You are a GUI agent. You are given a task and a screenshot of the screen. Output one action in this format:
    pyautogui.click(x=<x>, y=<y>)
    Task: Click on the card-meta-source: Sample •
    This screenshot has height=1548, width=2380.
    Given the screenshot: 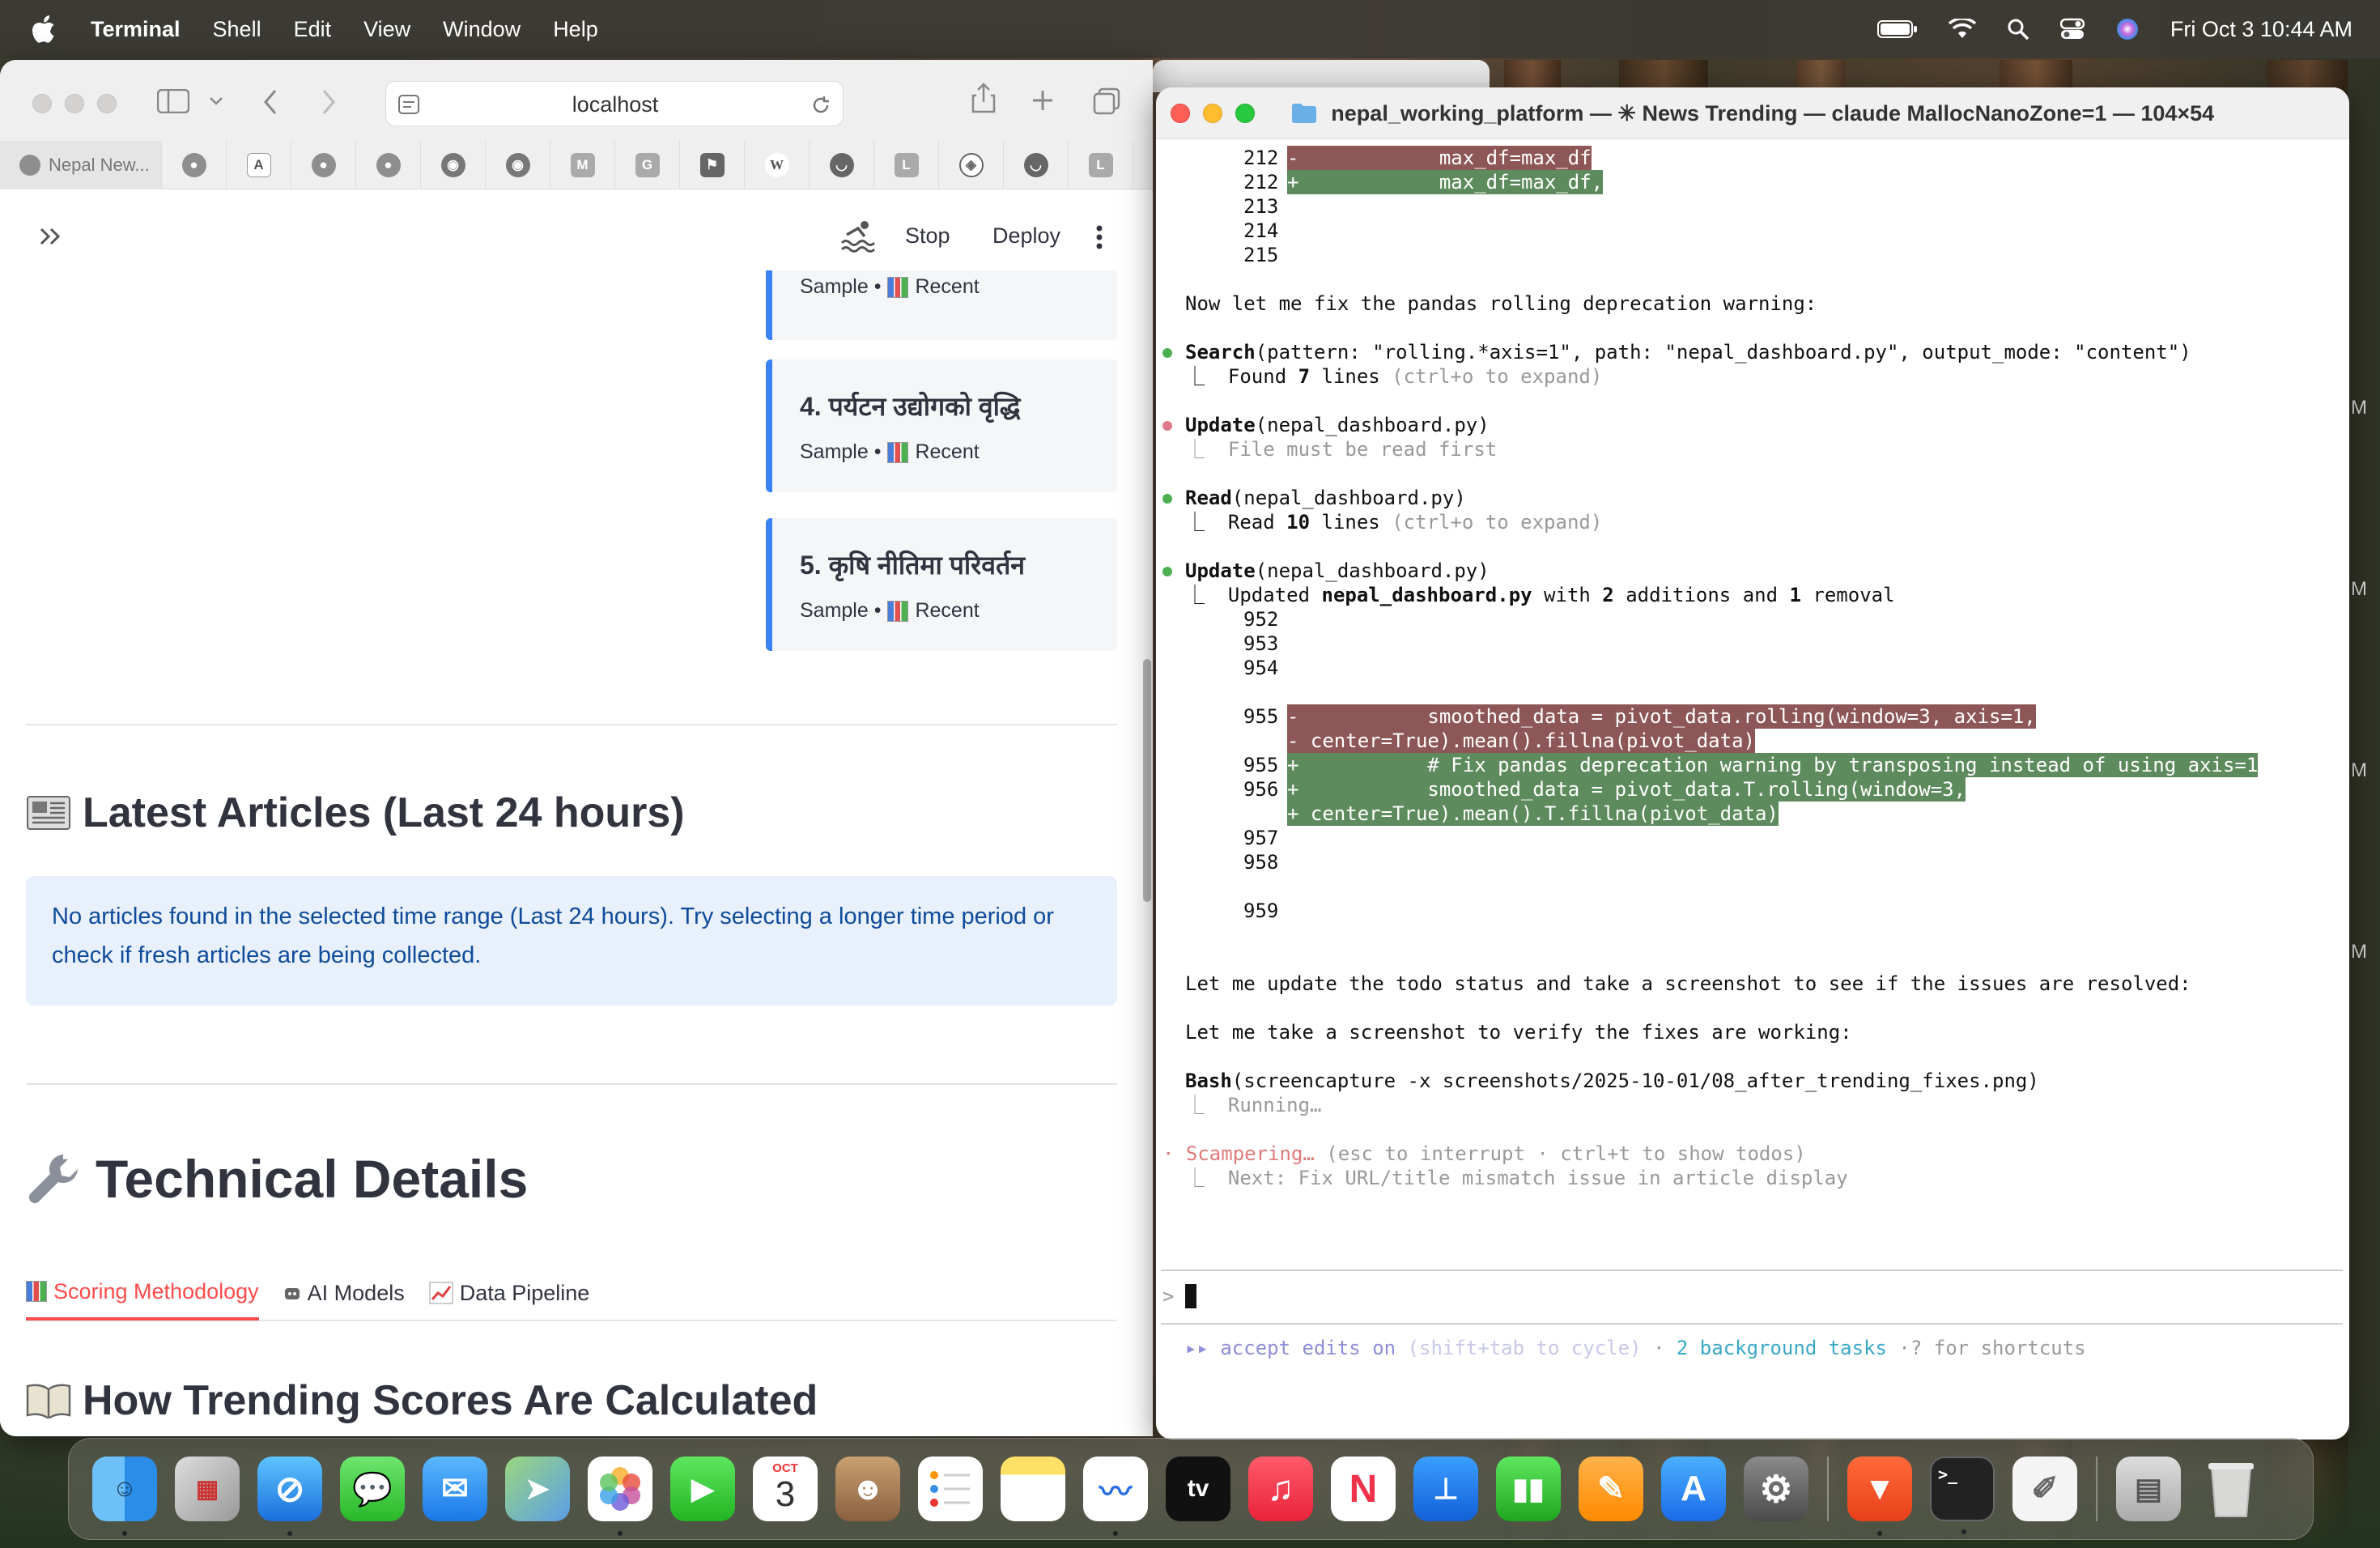 What is the action you would take?
    pyautogui.click(x=841, y=610)
    